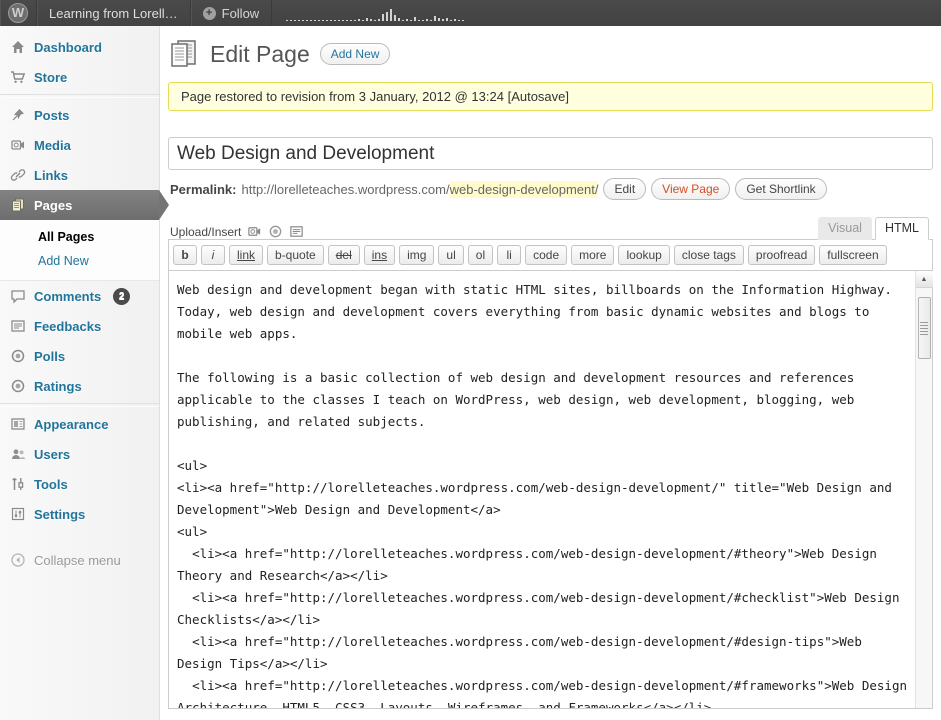  Describe the element at coordinates (79, 454) in the screenshot. I see `sidebar-item-users: Users` at that location.